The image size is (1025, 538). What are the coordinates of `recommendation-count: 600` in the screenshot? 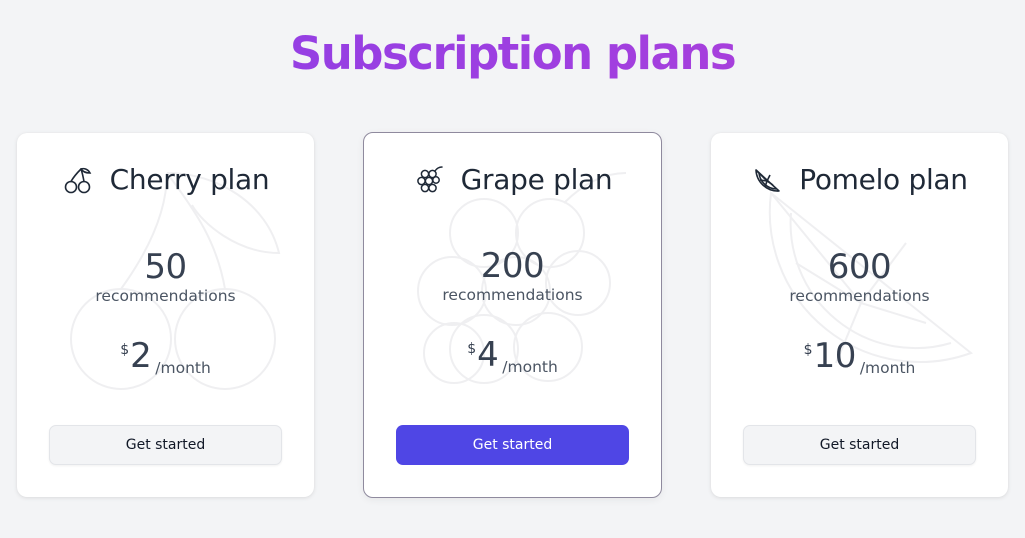 It's located at (859, 267).